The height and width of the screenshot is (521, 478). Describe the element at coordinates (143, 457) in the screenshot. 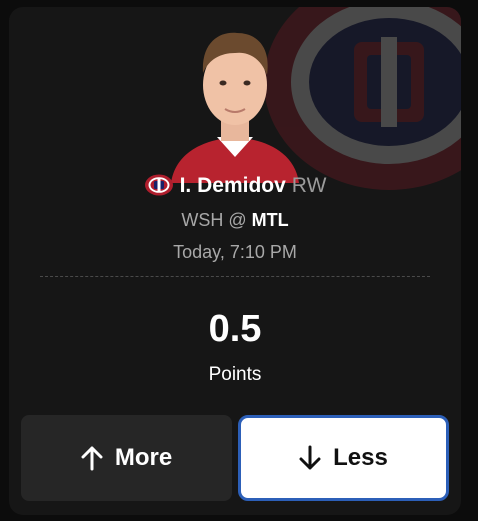

I see `more-label: More` at that location.